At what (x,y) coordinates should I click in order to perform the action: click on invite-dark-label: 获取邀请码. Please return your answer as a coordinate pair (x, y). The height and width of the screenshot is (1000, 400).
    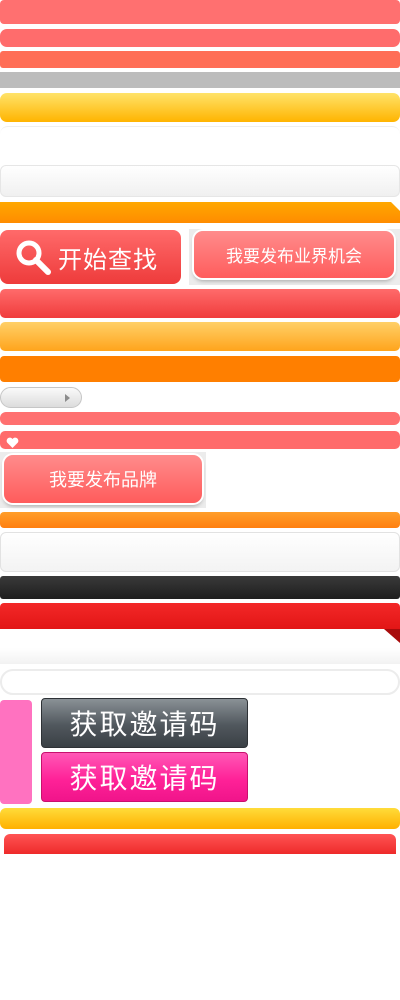
    Looking at the image, I should click on (144, 724).